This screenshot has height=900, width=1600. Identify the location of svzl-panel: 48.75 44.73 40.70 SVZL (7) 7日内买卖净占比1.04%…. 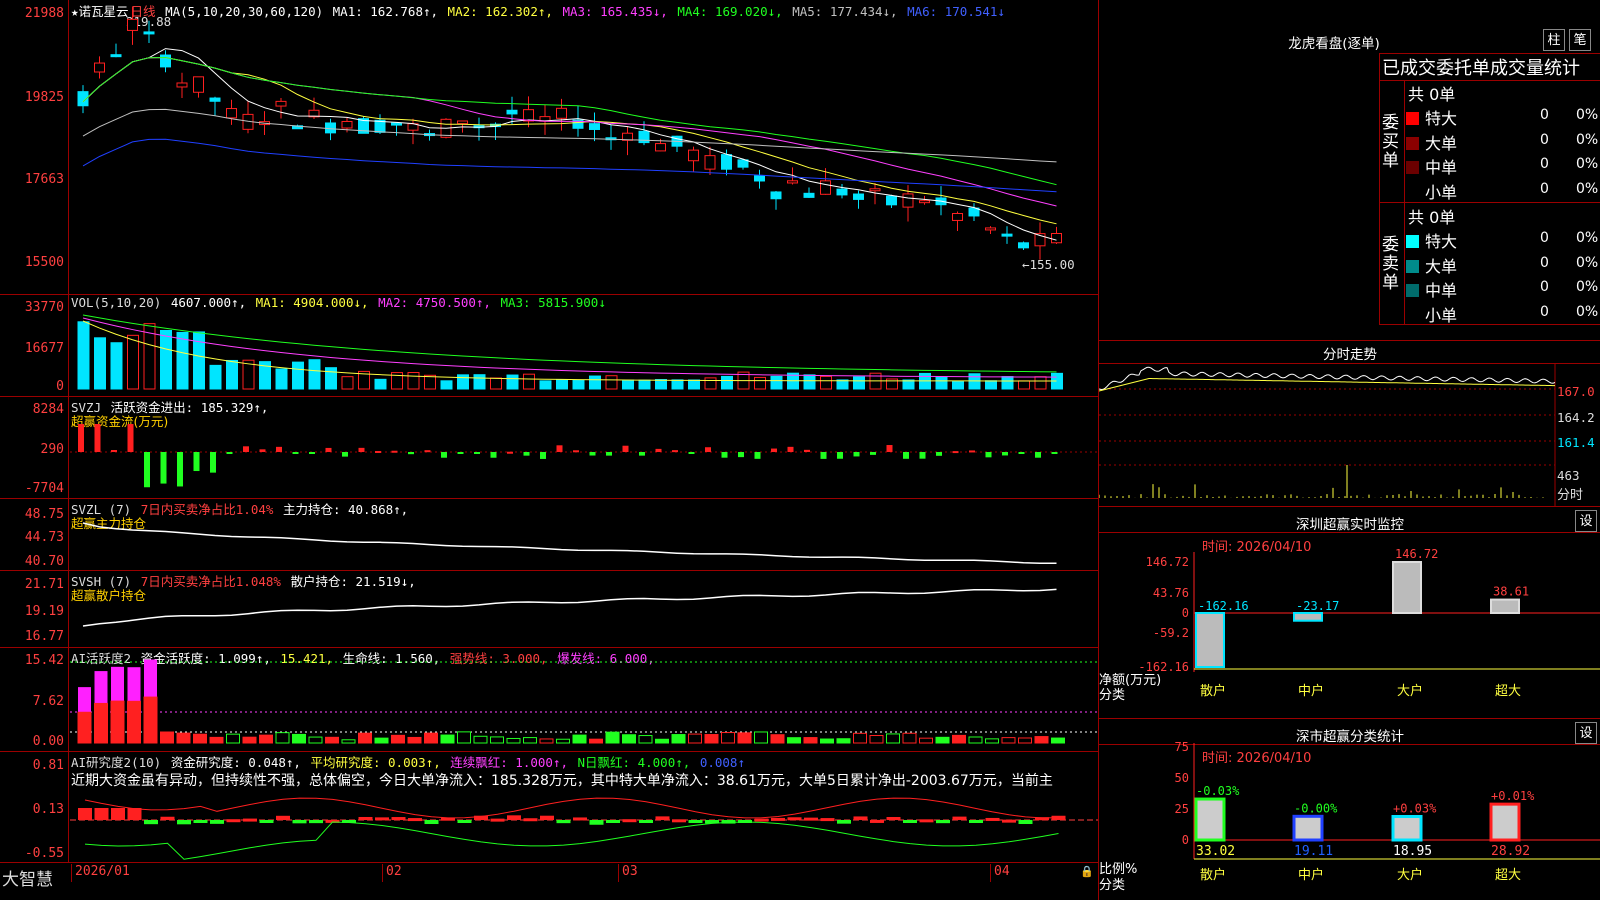
(549, 535).